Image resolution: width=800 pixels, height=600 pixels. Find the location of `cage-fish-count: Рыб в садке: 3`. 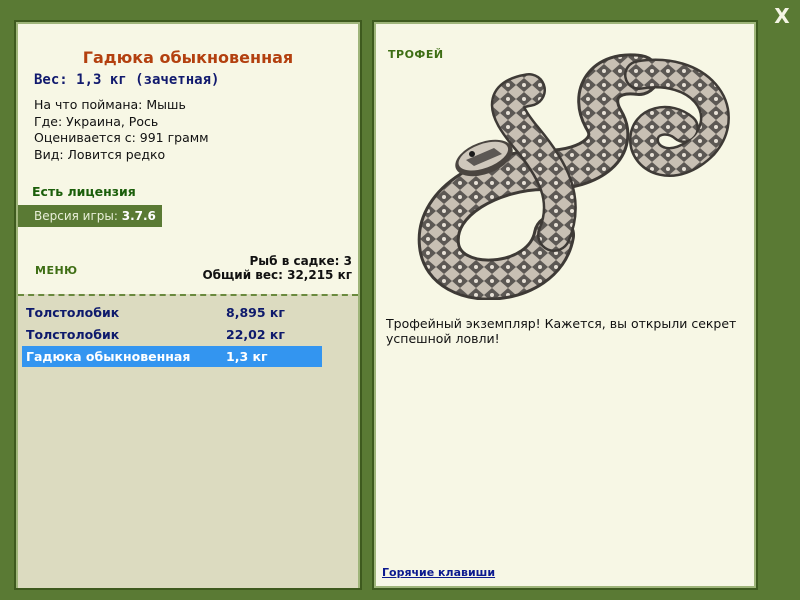

cage-fish-count: Рыб в садке: 3 is located at coordinates (301, 261).